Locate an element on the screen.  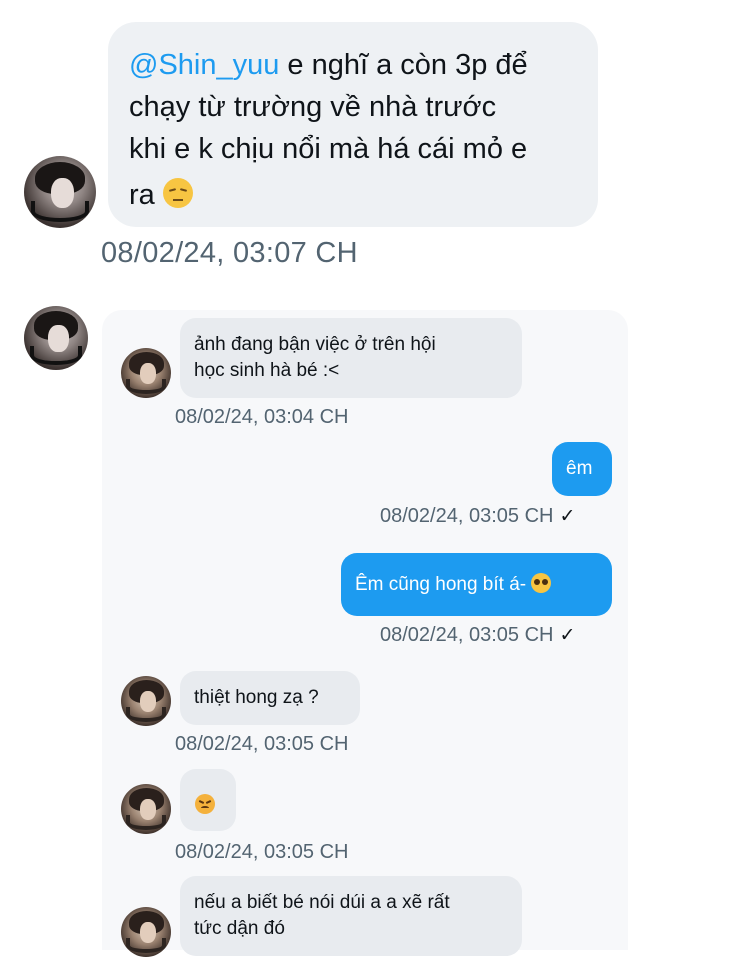
message-line-4: ra is located at coordinates (353, 195).